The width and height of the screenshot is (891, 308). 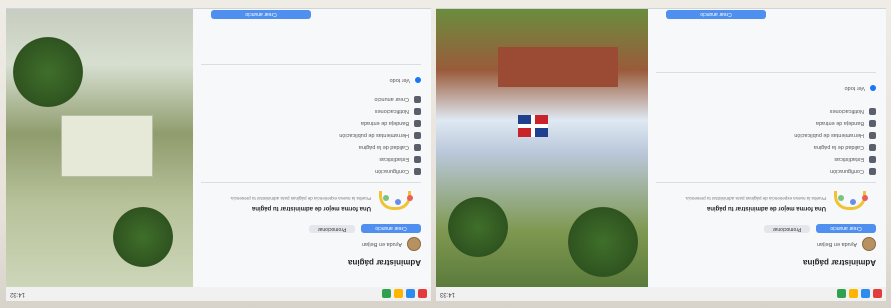 I want to click on taskbar: 14:32, so click(x=218, y=293).